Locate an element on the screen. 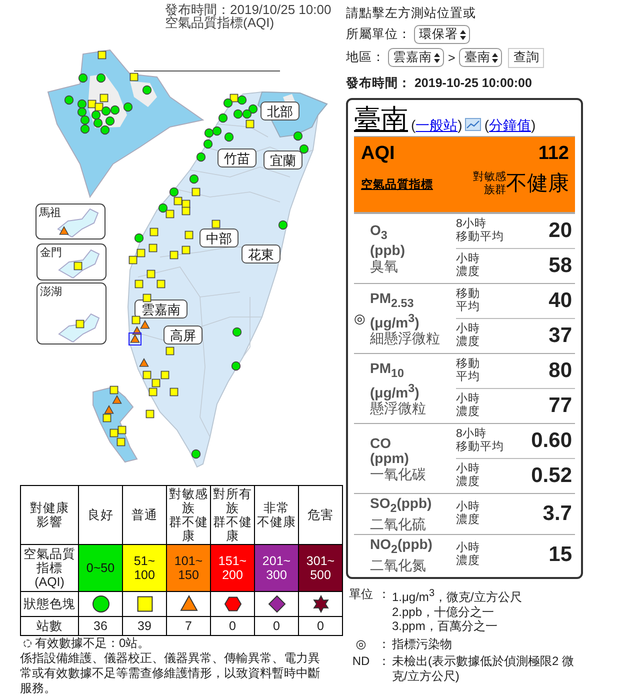 This screenshot has width=620, height=699. line-chart-icon is located at coordinates (473, 124).